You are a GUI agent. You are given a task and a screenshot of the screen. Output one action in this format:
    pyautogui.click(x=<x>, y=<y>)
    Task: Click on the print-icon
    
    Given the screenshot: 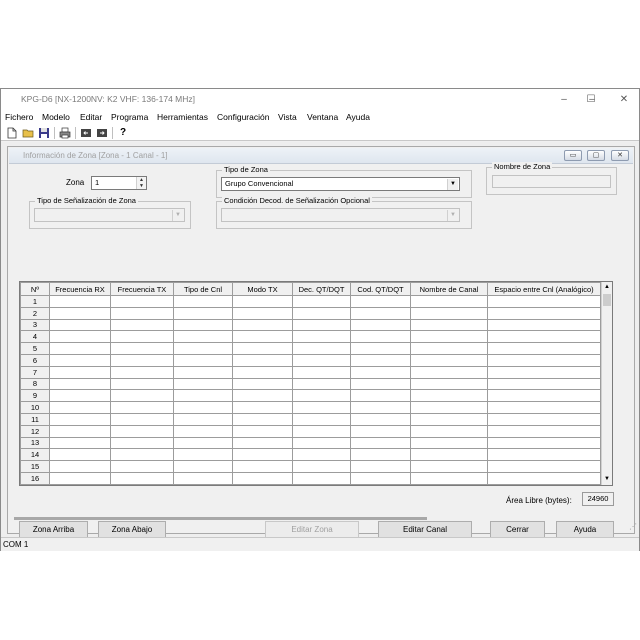 What is the action you would take?
    pyautogui.click(x=65, y=133)
    